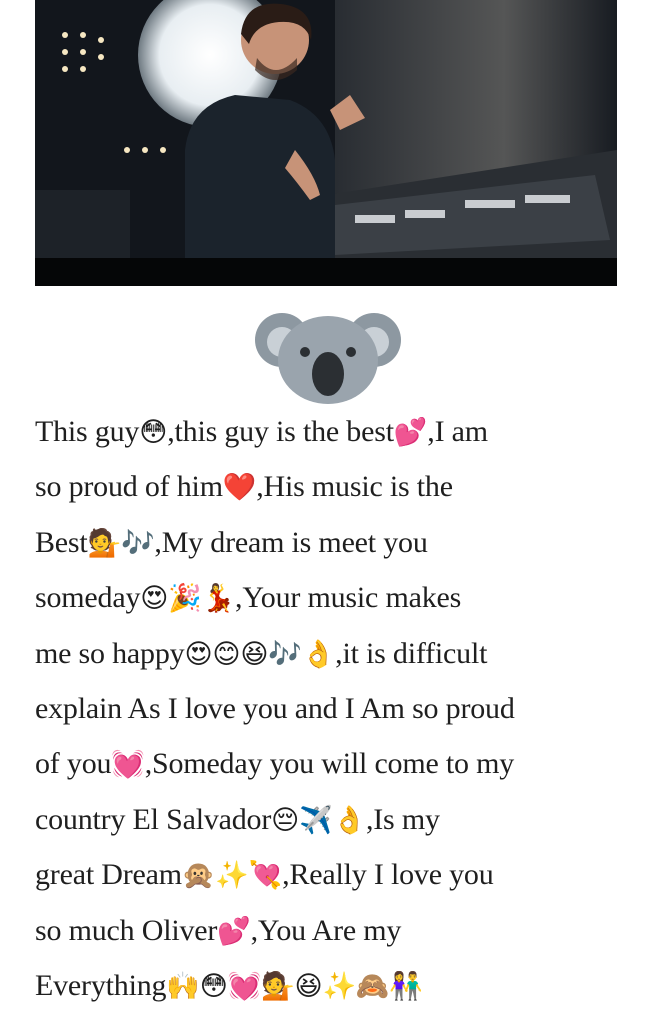 This screenshot has width=651, height=1023. What do you see at coordinates (87, 431) in the screenshot?
I see `caption-text: This guy` at bounding box center [87, 431].